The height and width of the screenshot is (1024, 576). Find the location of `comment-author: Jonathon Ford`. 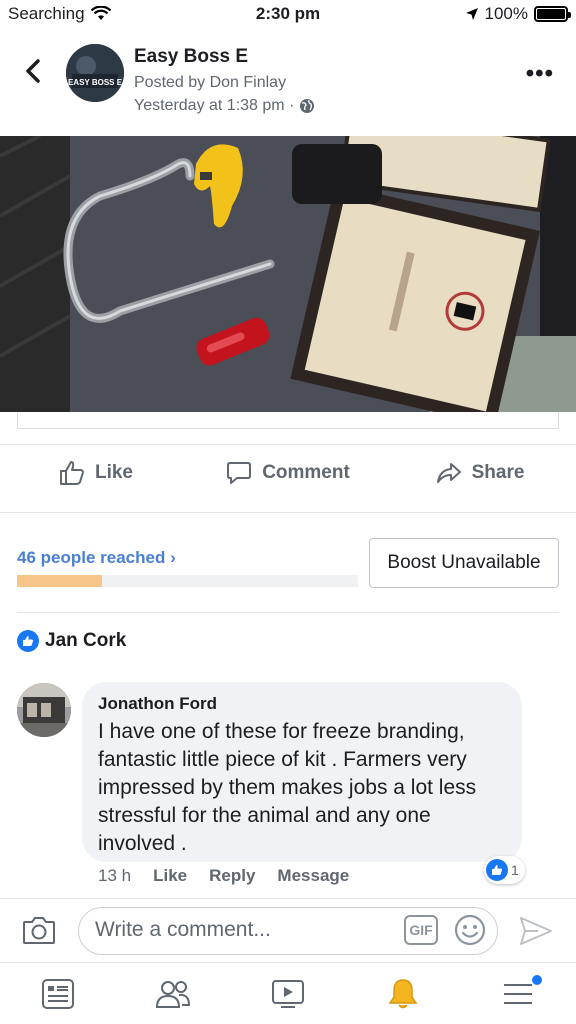

comment-author: Jonathon Ford is located at coordinates (302, 704).